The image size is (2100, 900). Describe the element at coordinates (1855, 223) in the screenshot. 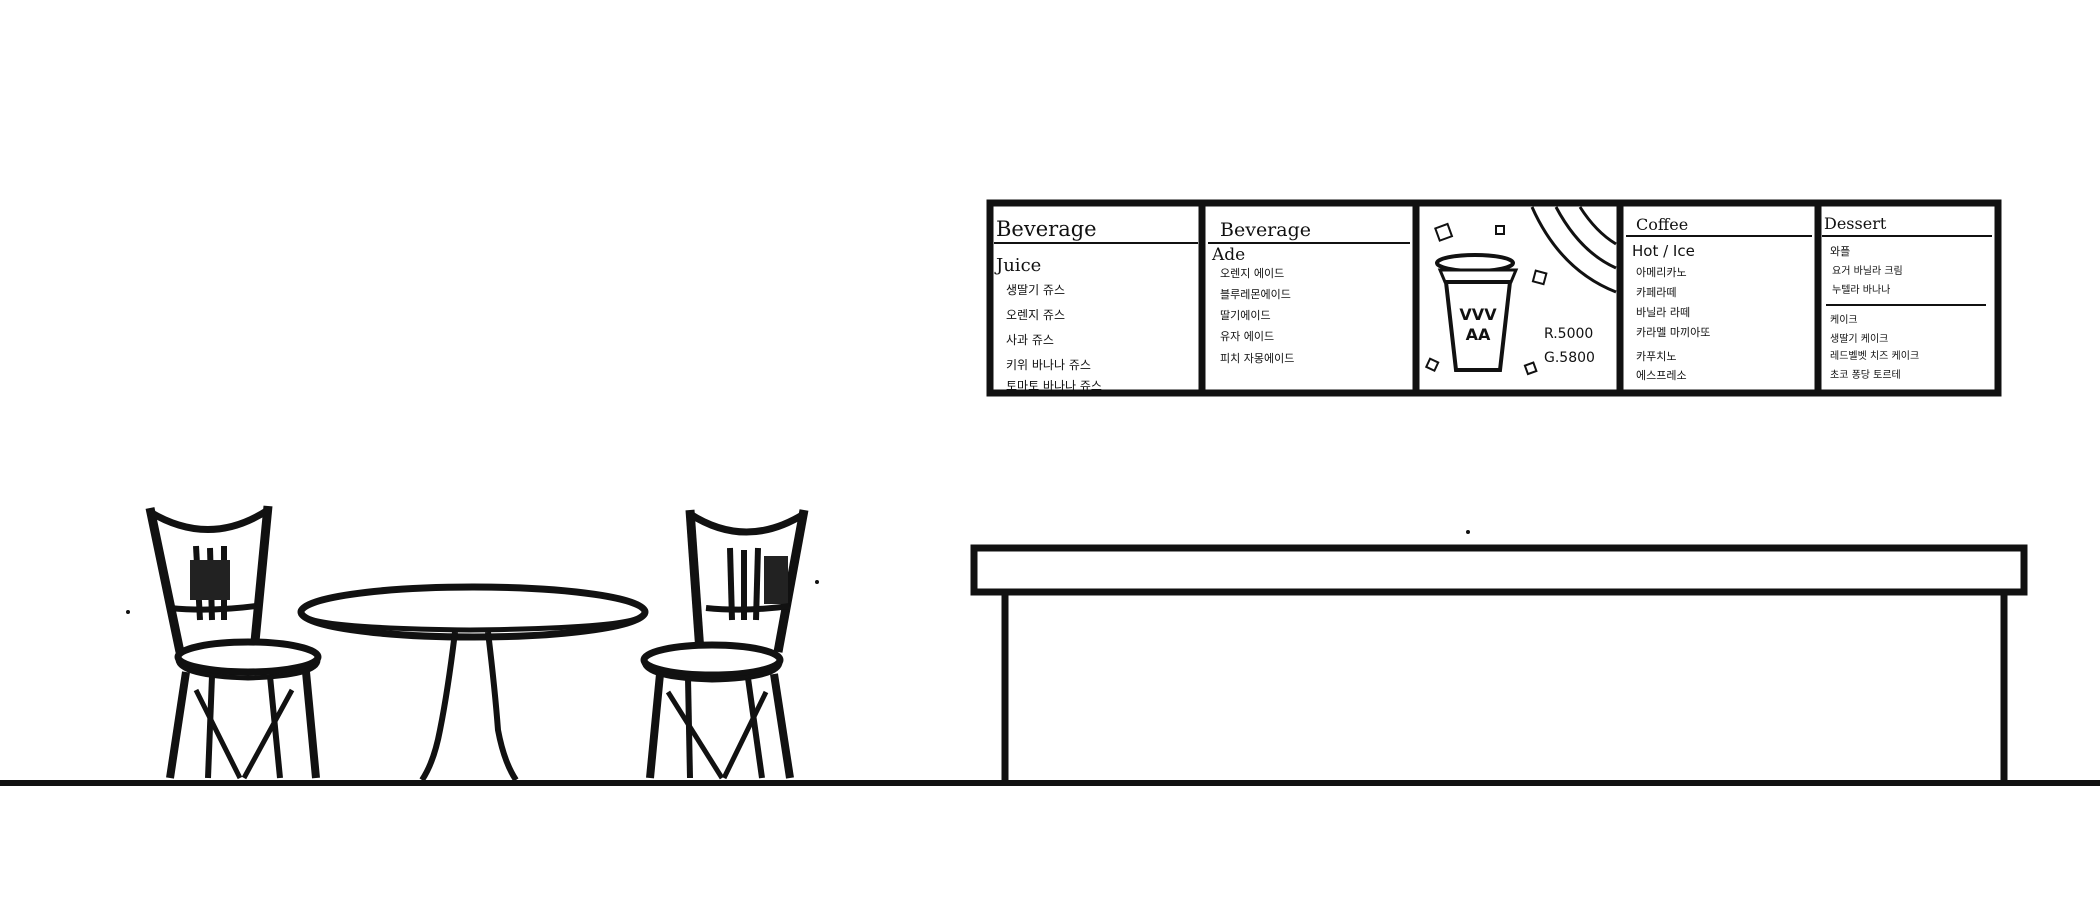

I see `panel-title: Dessert` at that location.